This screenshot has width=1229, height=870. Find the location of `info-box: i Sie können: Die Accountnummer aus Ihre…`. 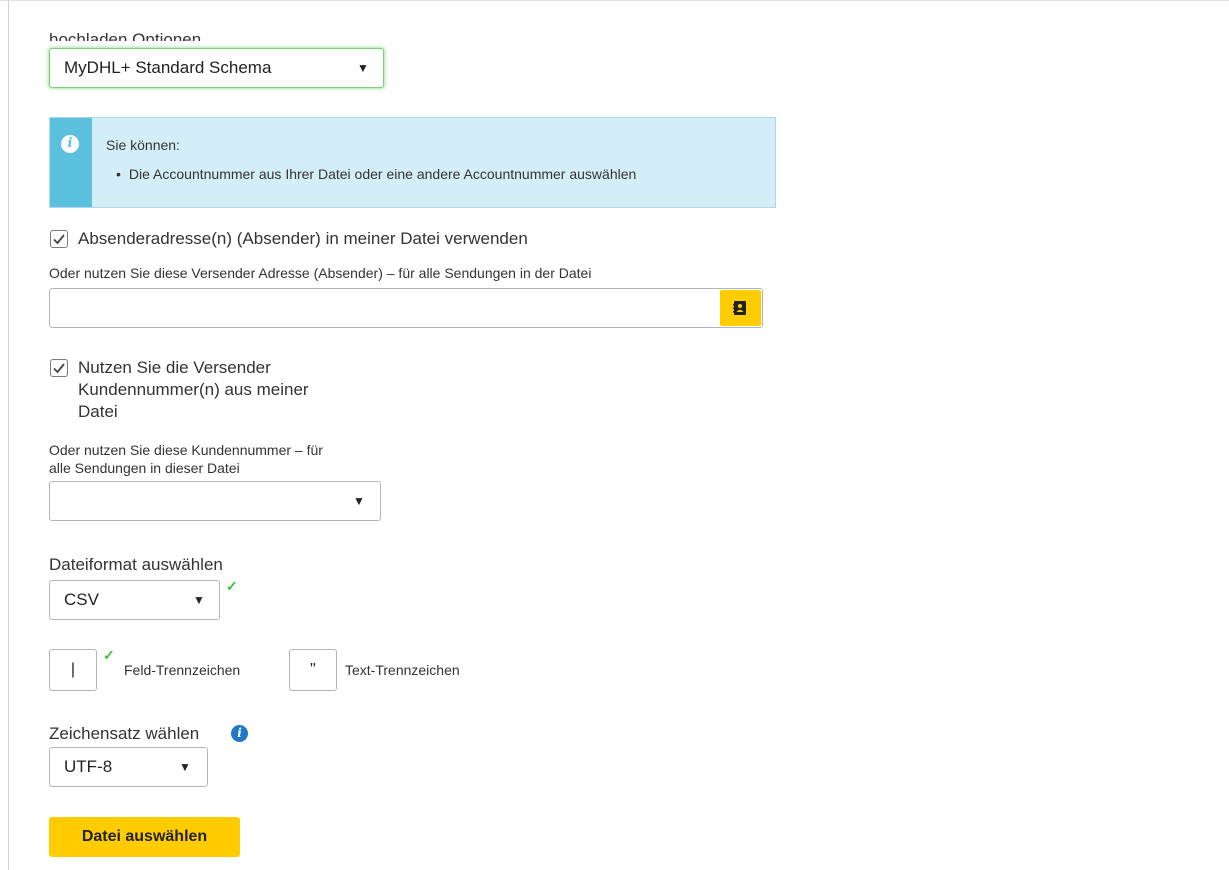

info-box: i Sie können: Die Accountnummer aus Ihre… is located at coordinates (412, 162).